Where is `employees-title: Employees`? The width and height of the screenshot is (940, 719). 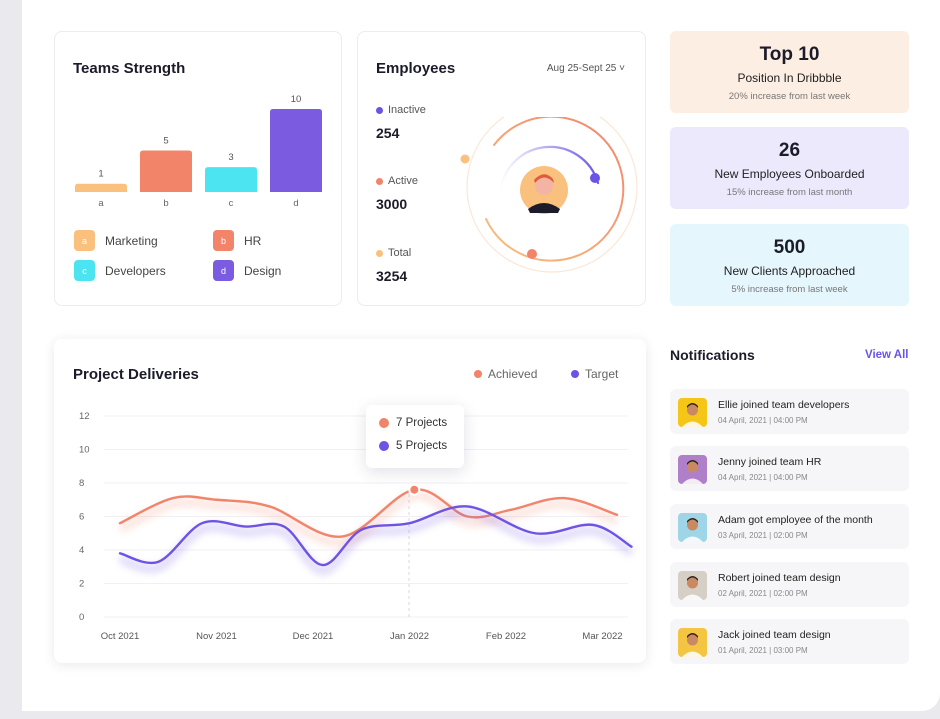
employees-title: Employees is located at coordinates (416, 68).